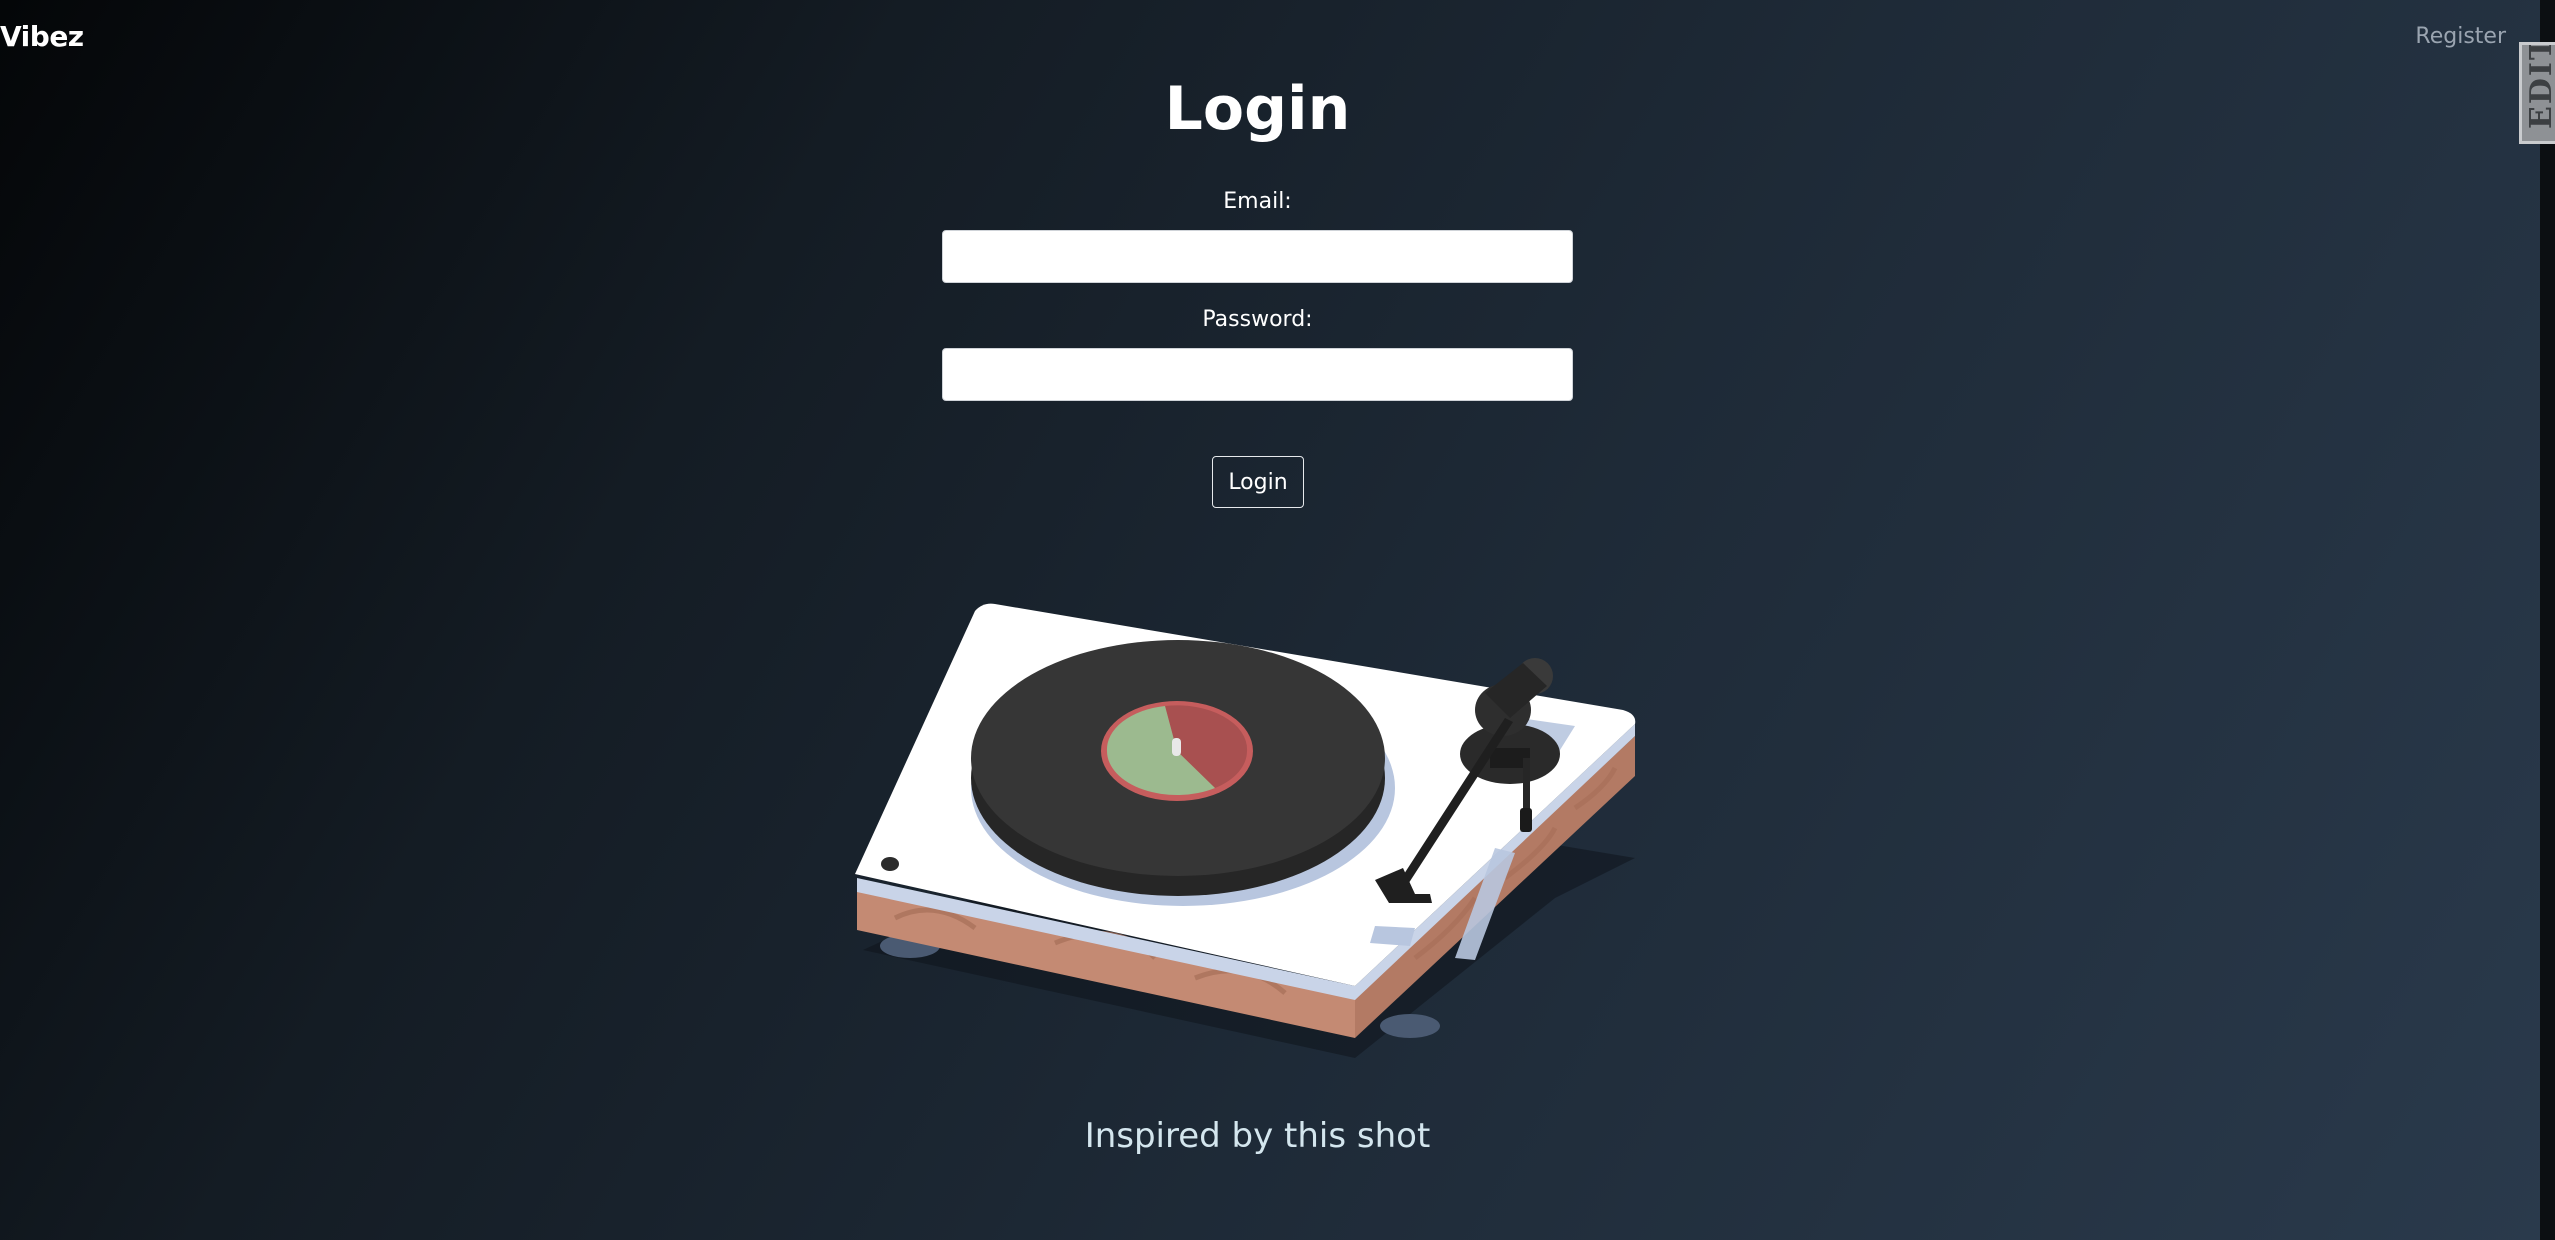  What do you see at coordinates (1257, 374) in the screenshot?
I see `password-field` at bounding box center [1257, 374].